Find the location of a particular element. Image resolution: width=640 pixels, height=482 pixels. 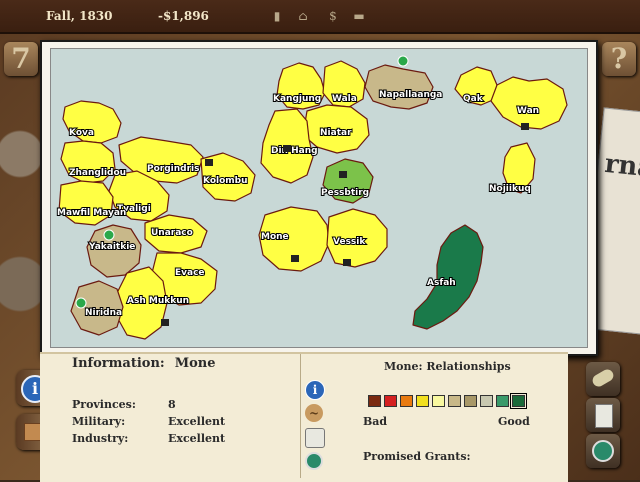

province-label: Napallaanga is located at coordinates (410, 95).